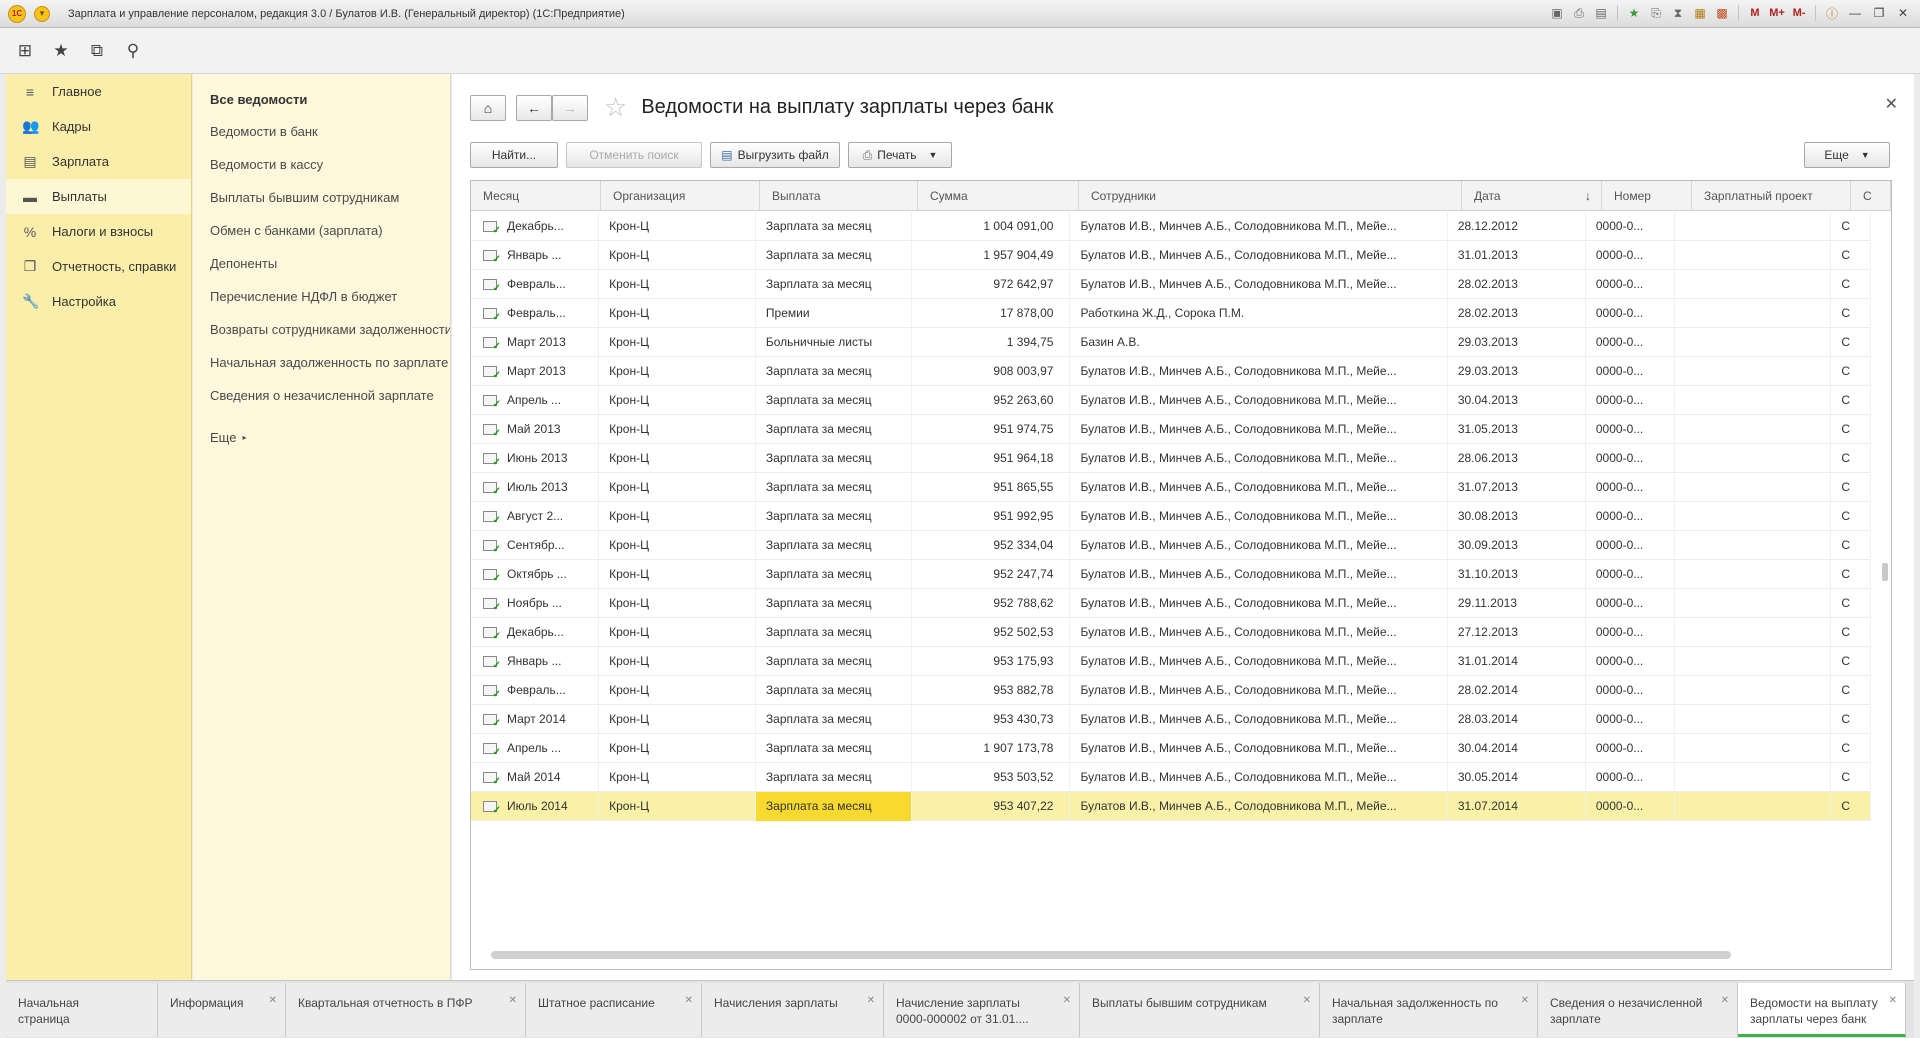 The image size is (1920, 1038). What do you see at coordinates (1111, 955) in the screenshot?
I see `horizontal-scrollbar` at bounding box center [1111, 955].